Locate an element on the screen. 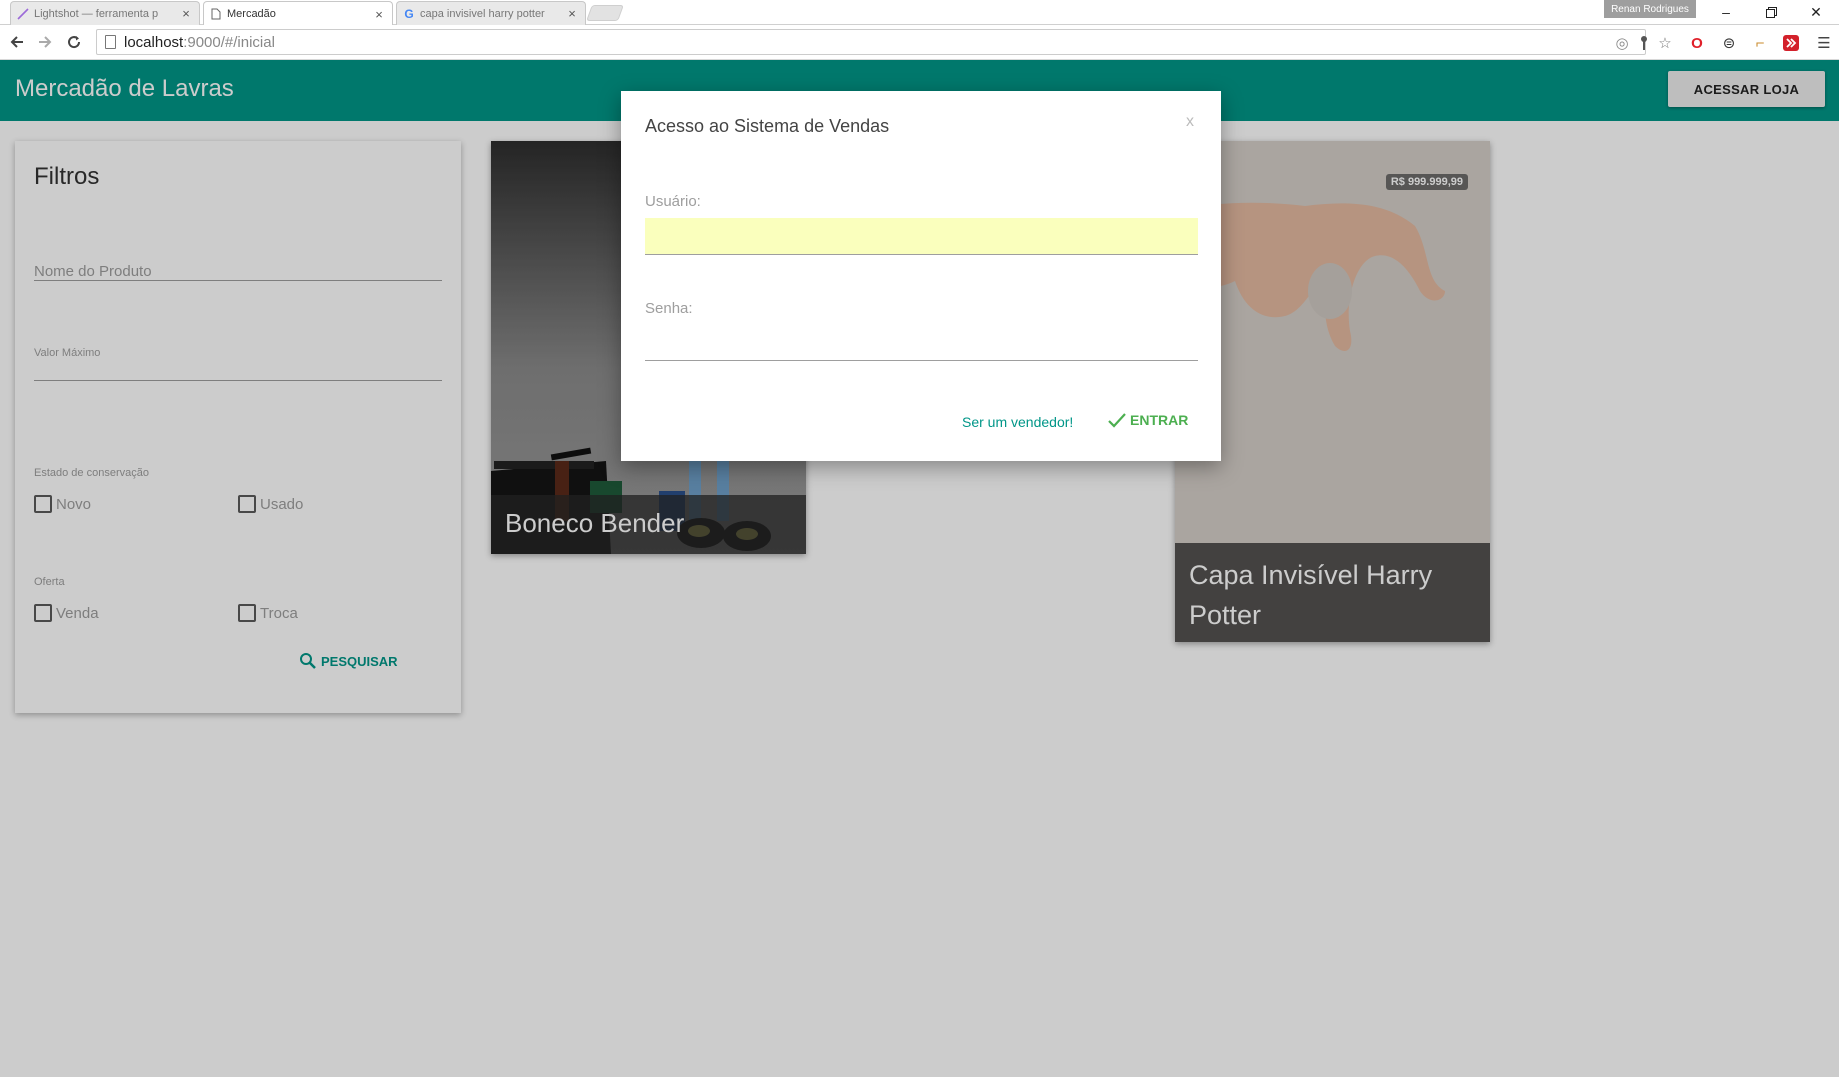 Image resolution: width=1839 pixels, height=1077 pixels. modal-title: Acesso ao Sistema de Vendas is located at coordinates (767, 126).